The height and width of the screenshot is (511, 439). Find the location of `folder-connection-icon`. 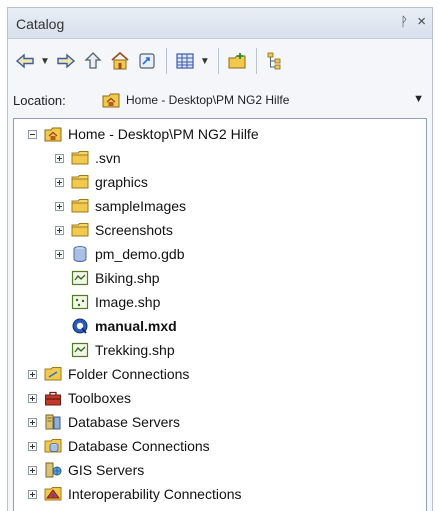

folder-connection-icon is located at coordinates (53, 374).